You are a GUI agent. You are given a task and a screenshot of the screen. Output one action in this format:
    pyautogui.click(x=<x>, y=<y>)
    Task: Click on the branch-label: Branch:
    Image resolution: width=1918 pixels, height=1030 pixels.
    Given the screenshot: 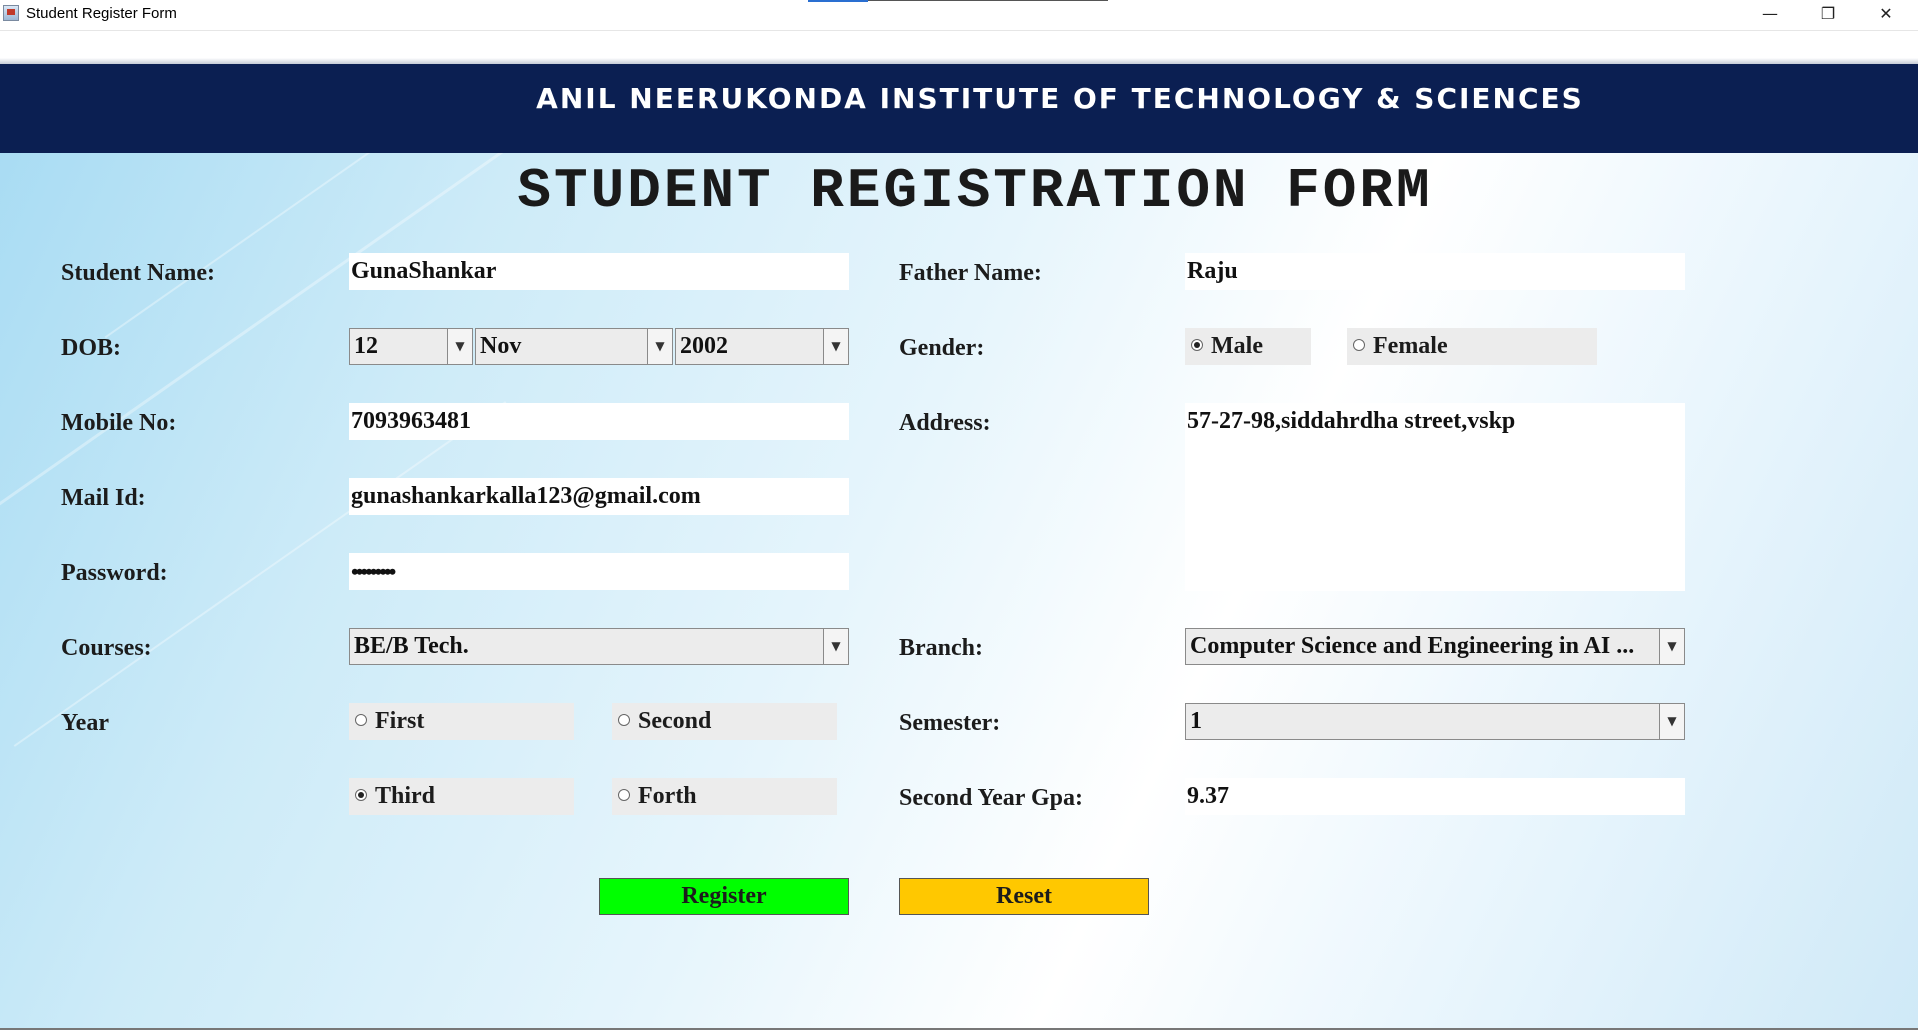 What is the action you would take?
    pyautogui.click(x=941, y=648)
    